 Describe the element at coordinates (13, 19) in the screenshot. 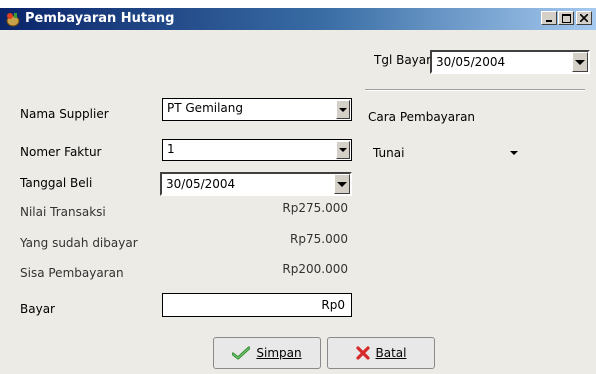

I see `app-icon` at that location.